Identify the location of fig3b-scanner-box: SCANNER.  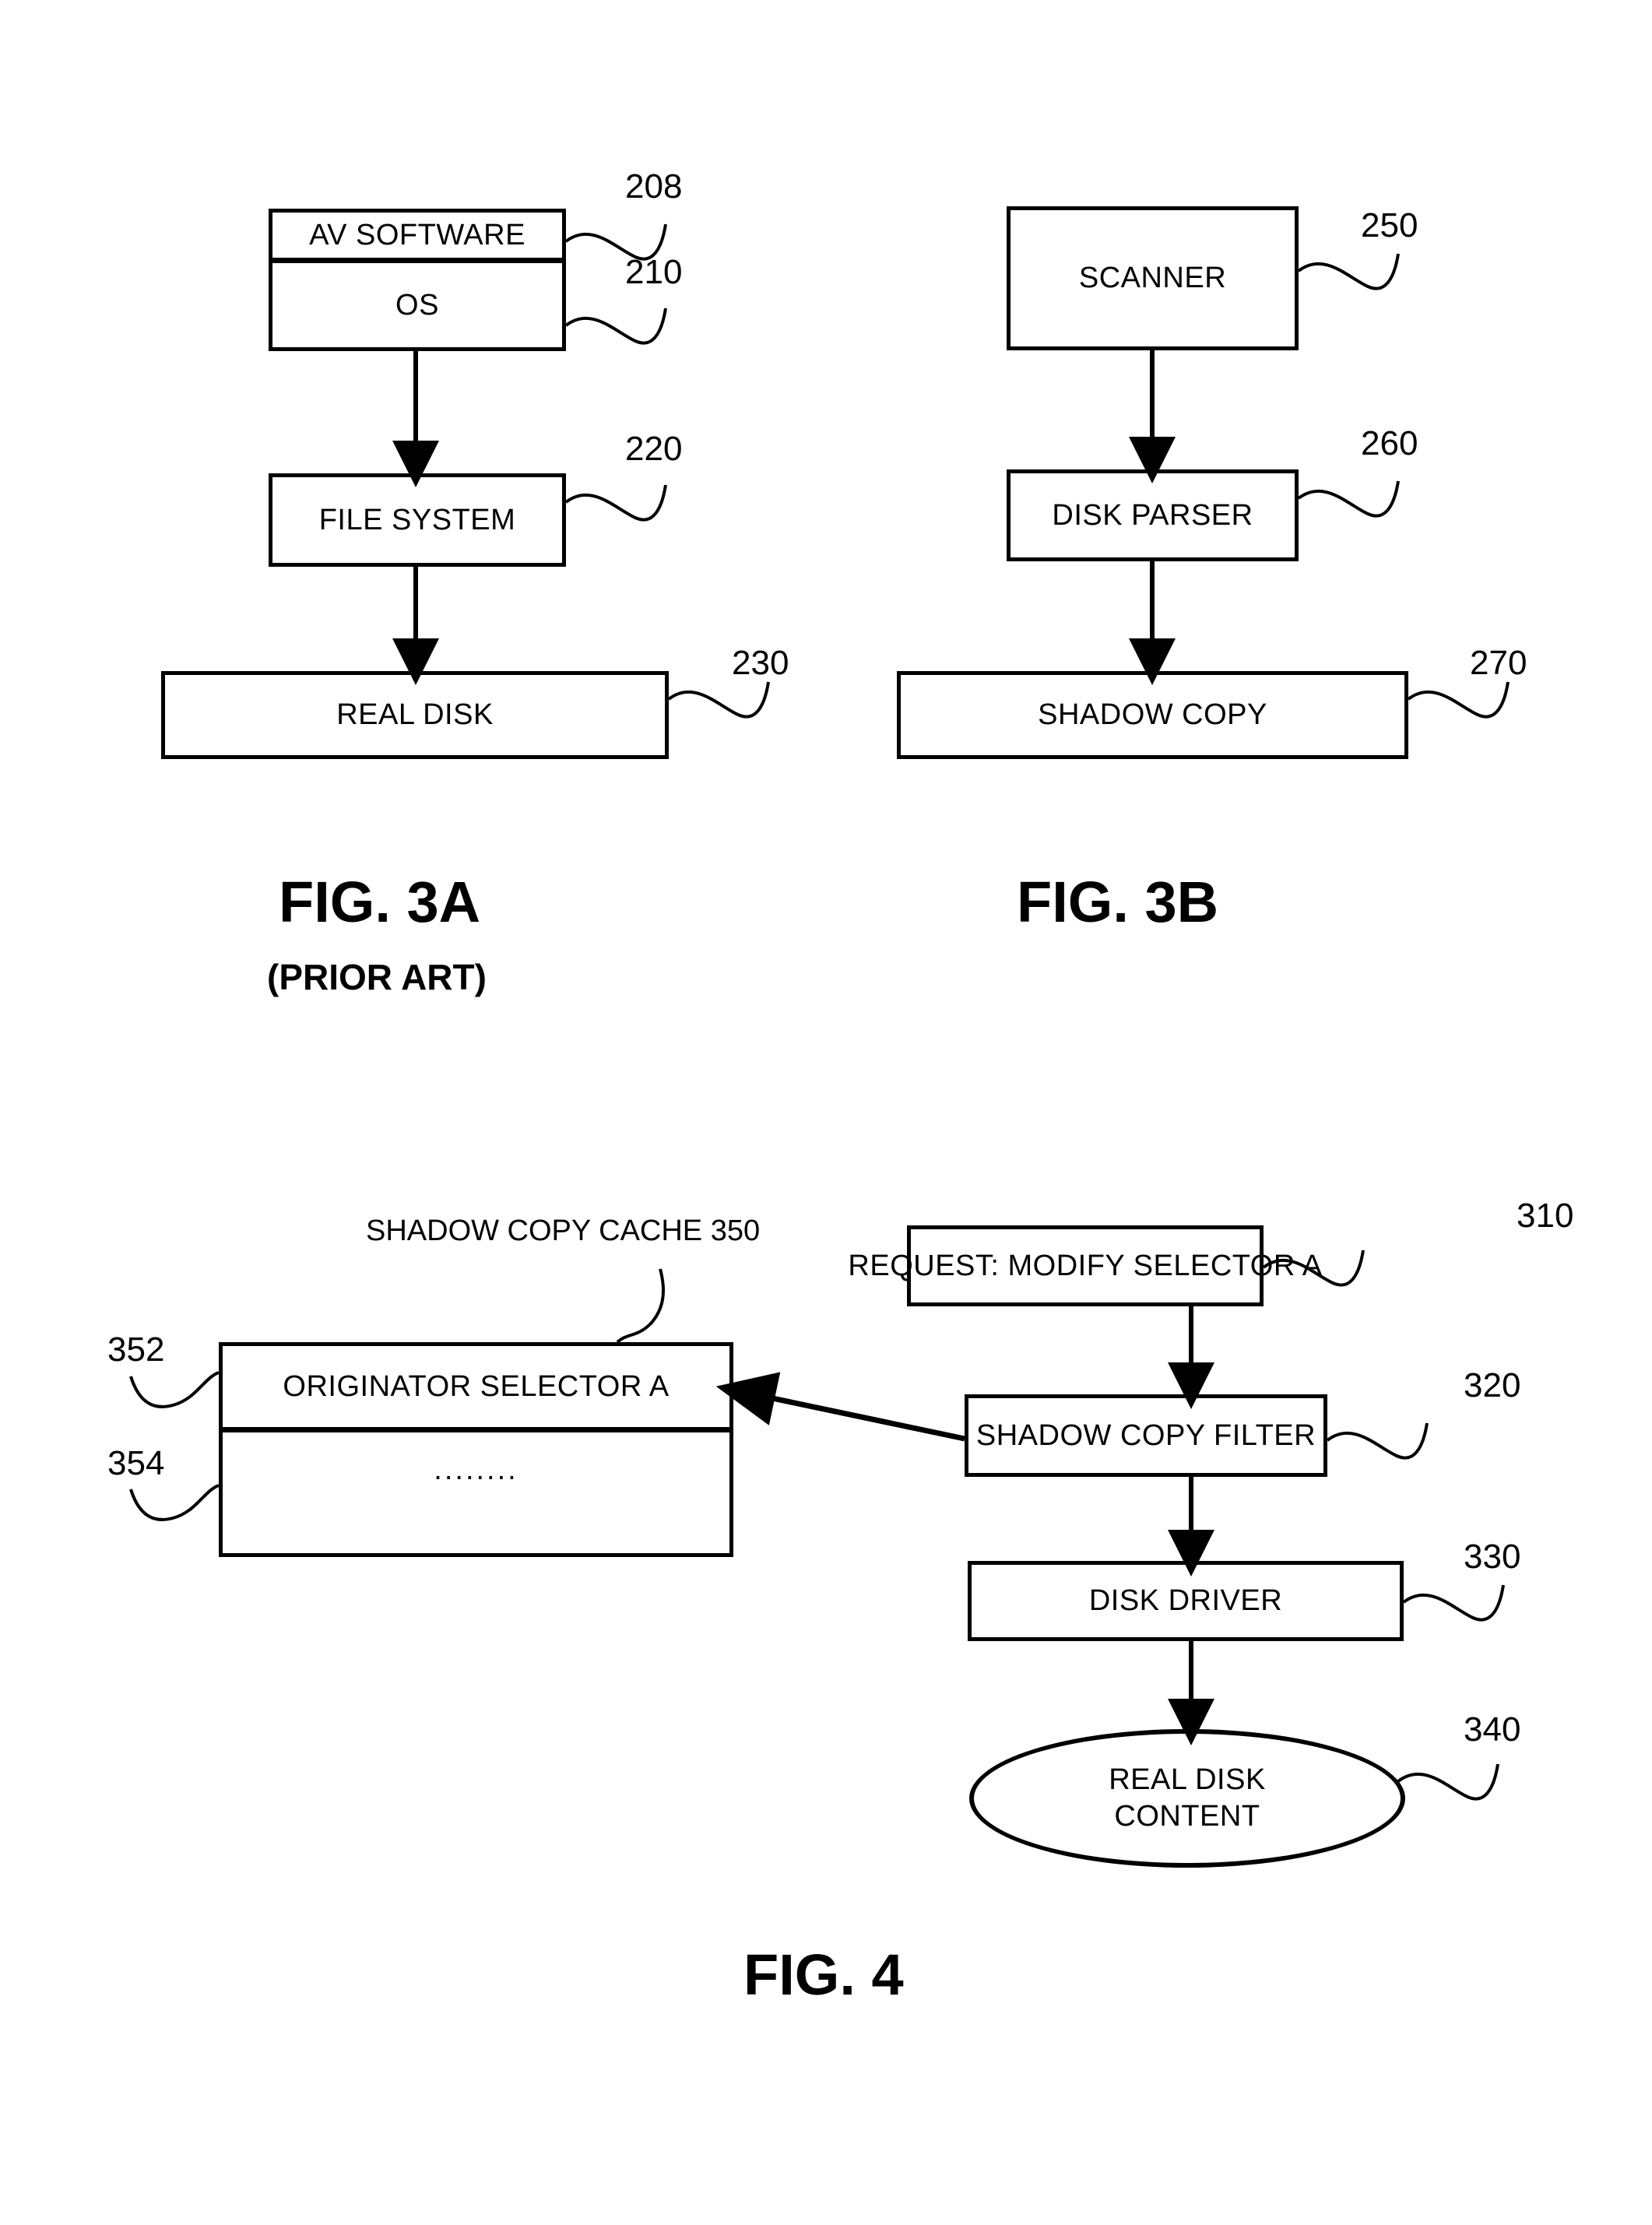
(1153, 278).